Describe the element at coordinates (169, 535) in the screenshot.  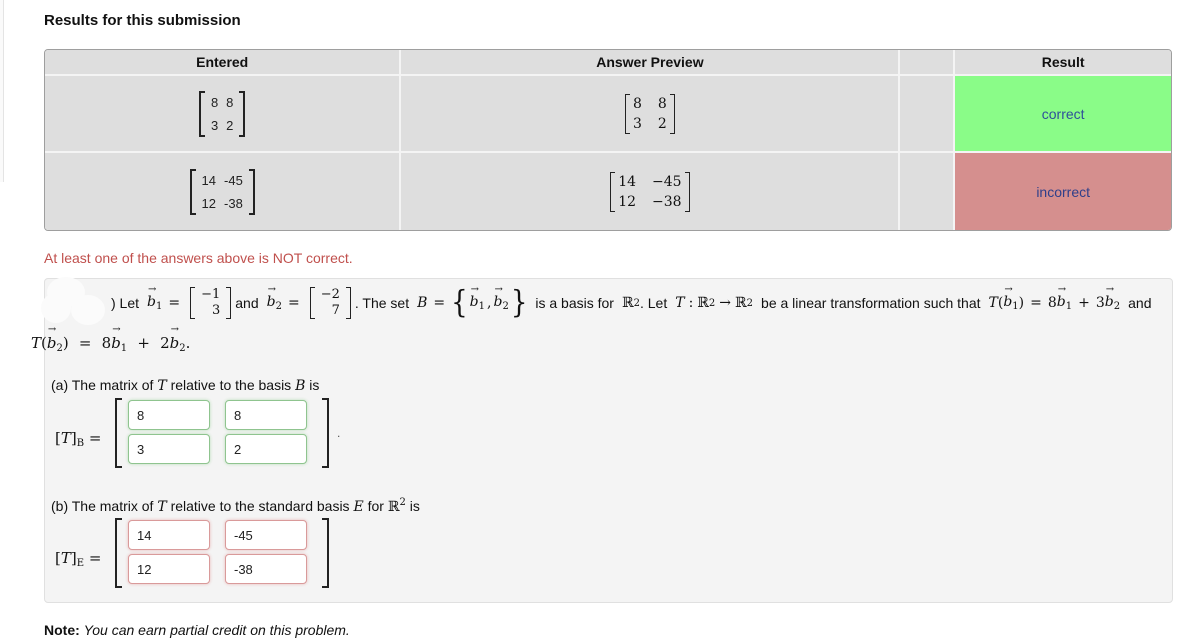
I see `answer-b-r1c1` at that location.